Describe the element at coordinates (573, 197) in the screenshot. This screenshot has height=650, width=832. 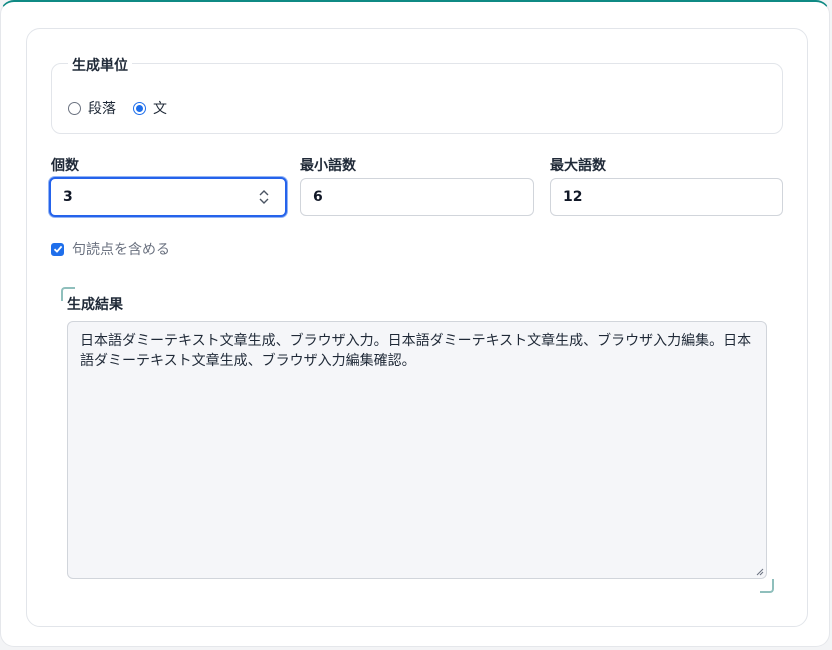
I see `max-words-value: 12` at that location.